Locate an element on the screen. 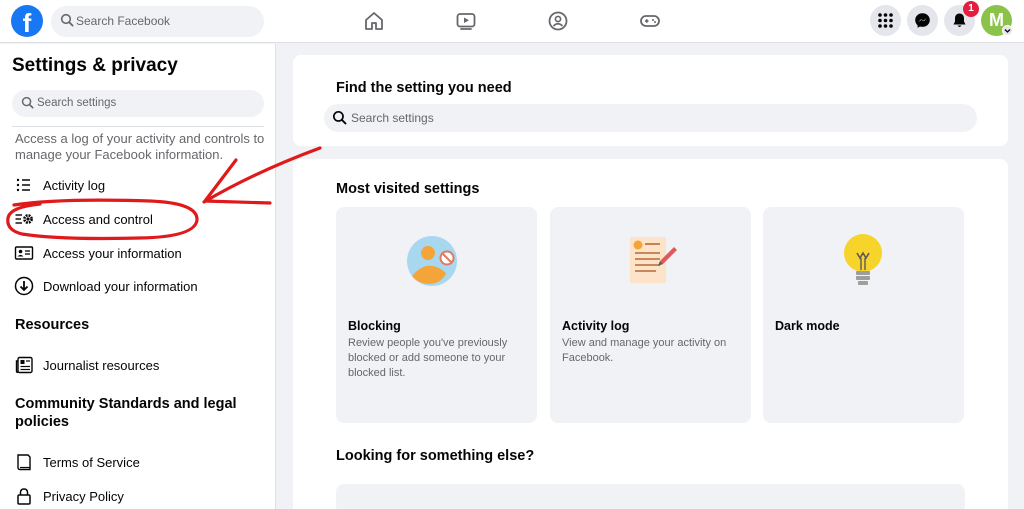  sidebar-item-journalist-resources: Journalist resources is located at coordinates (139, 365).